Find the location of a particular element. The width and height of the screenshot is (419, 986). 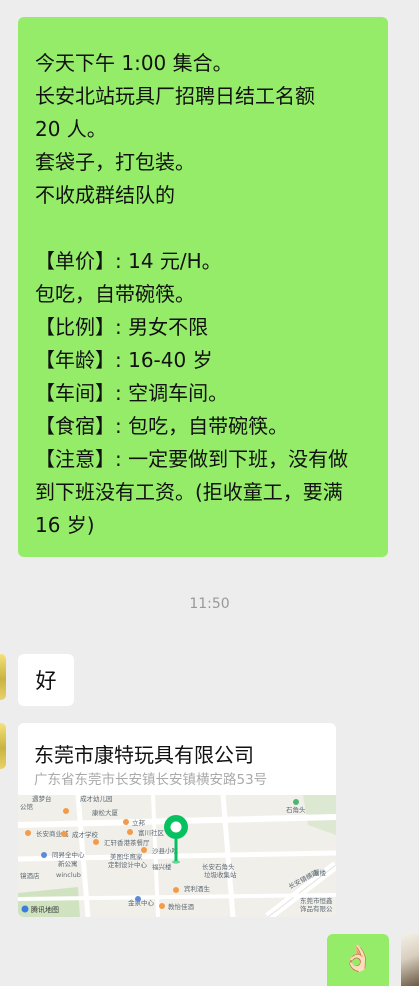

map-label: 公馆 is located at coordinates (27, 806).